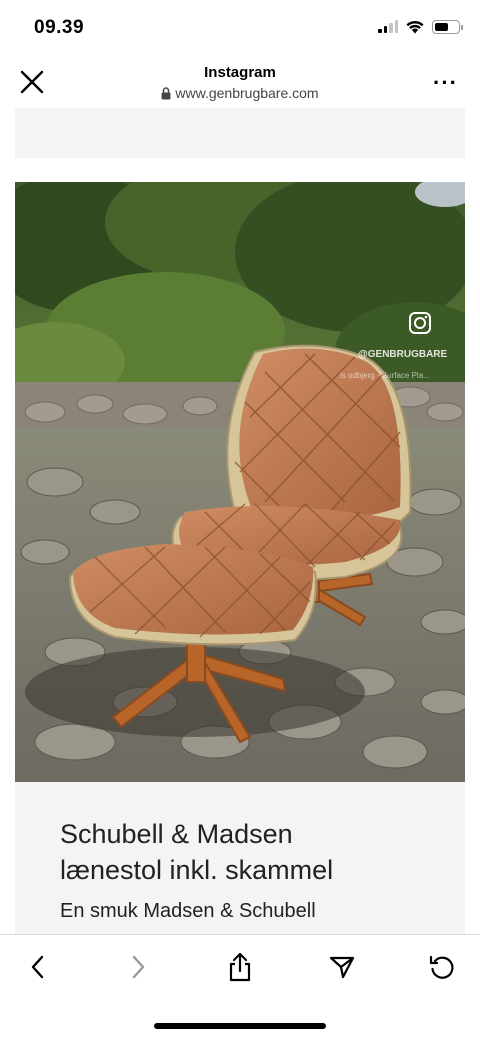 This screenshot has width=480, height=1039. I want to click on url-text: www.genbrugbare.com, so click(247, 93).